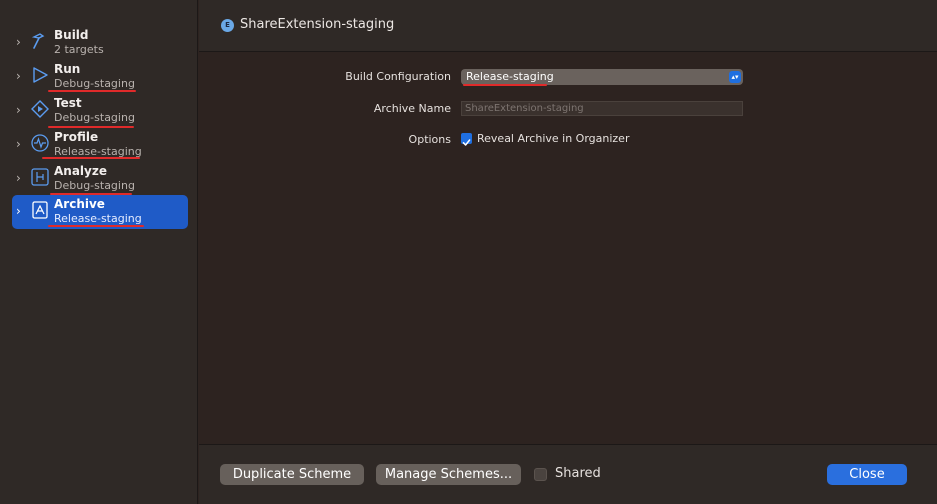 The image size is (937, 504). What do you see at coordinates (68, 103) in the screenshot?
I see `sidebar-item-title: Test` at bounding box center [68, 103].